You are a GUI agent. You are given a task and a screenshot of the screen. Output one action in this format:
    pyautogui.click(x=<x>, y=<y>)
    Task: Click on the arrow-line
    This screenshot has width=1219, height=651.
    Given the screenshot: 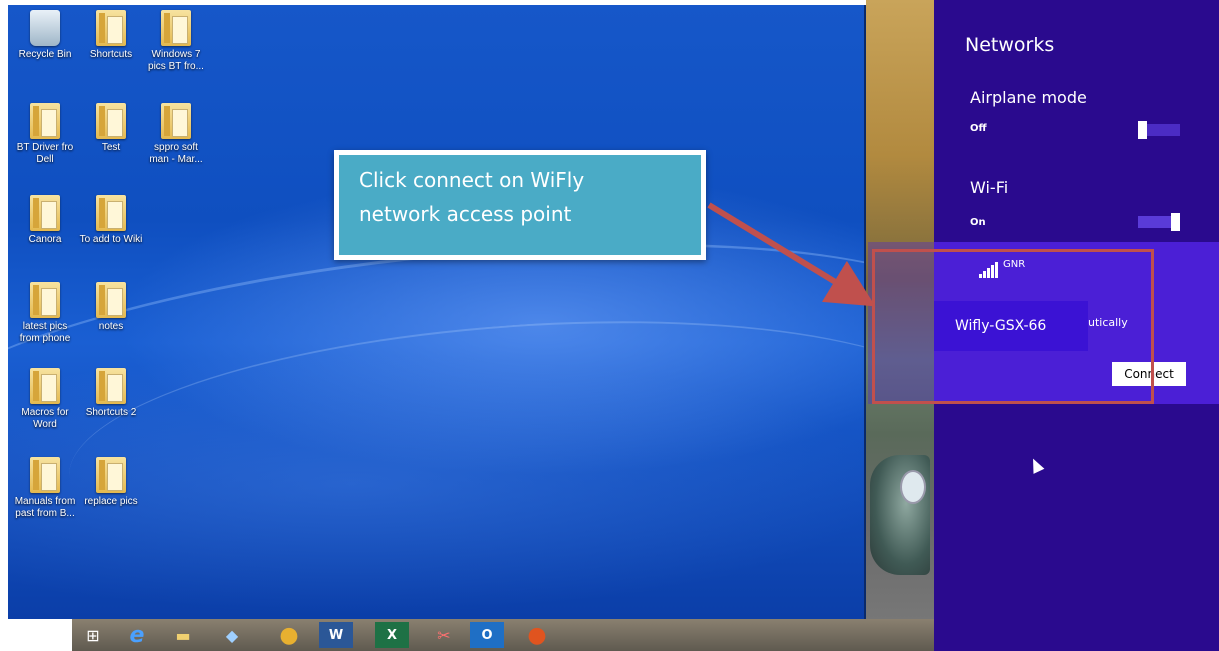 What is the action you would take?
    pyautogui.click(x=791, y=254)
    